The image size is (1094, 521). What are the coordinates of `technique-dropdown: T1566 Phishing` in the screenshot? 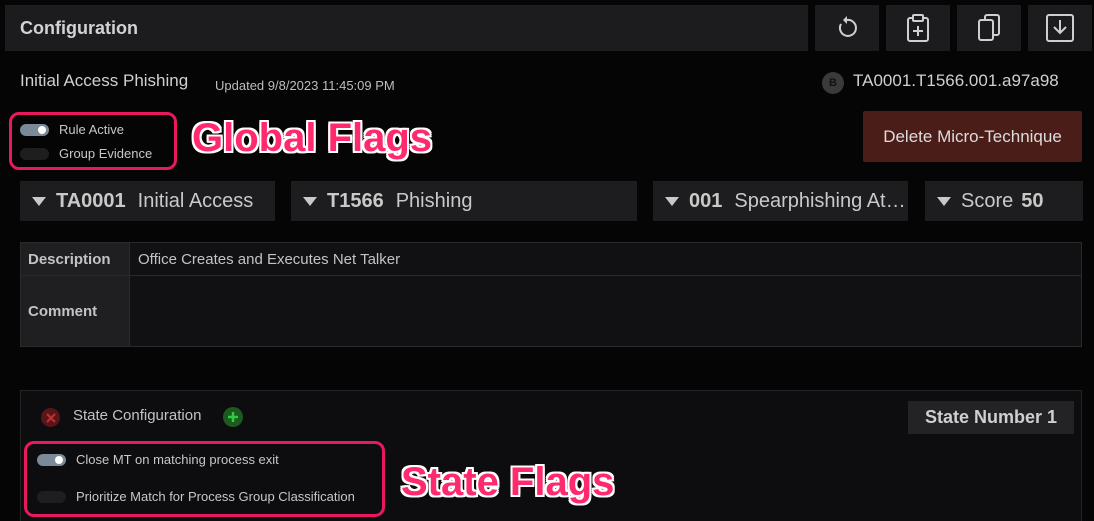 It's located at (464, 201).